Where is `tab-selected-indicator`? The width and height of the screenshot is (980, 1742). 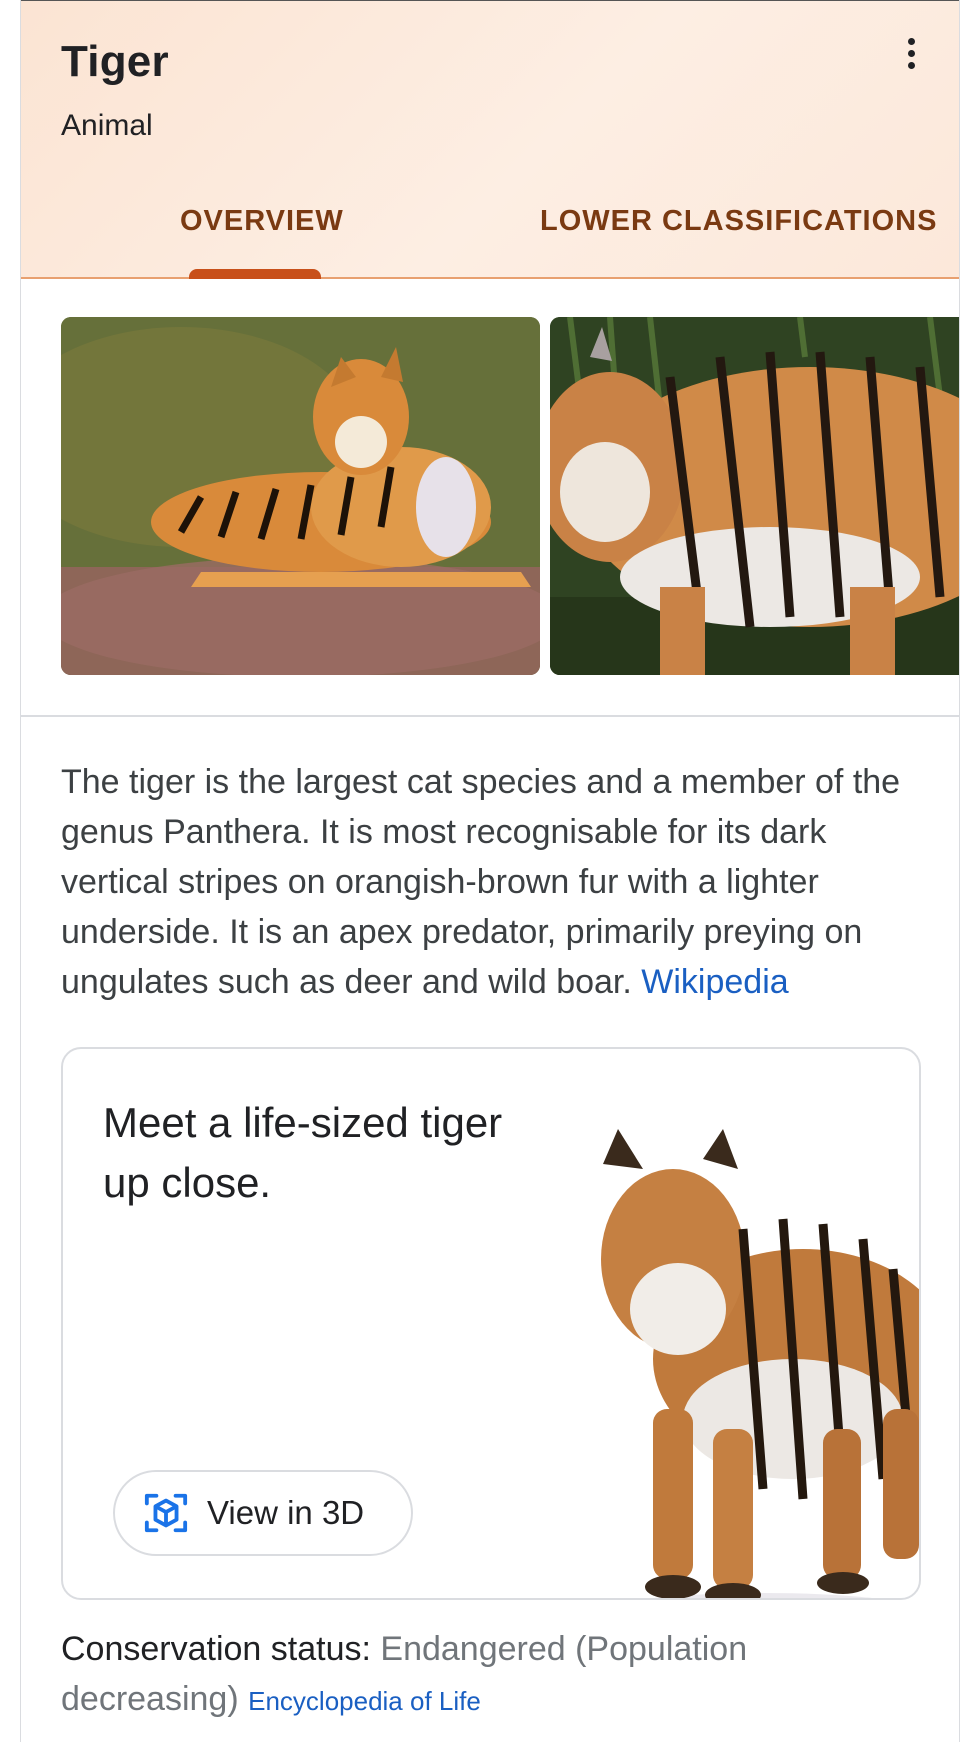 tab-selected-indicator is located at coordinates (255, 274).